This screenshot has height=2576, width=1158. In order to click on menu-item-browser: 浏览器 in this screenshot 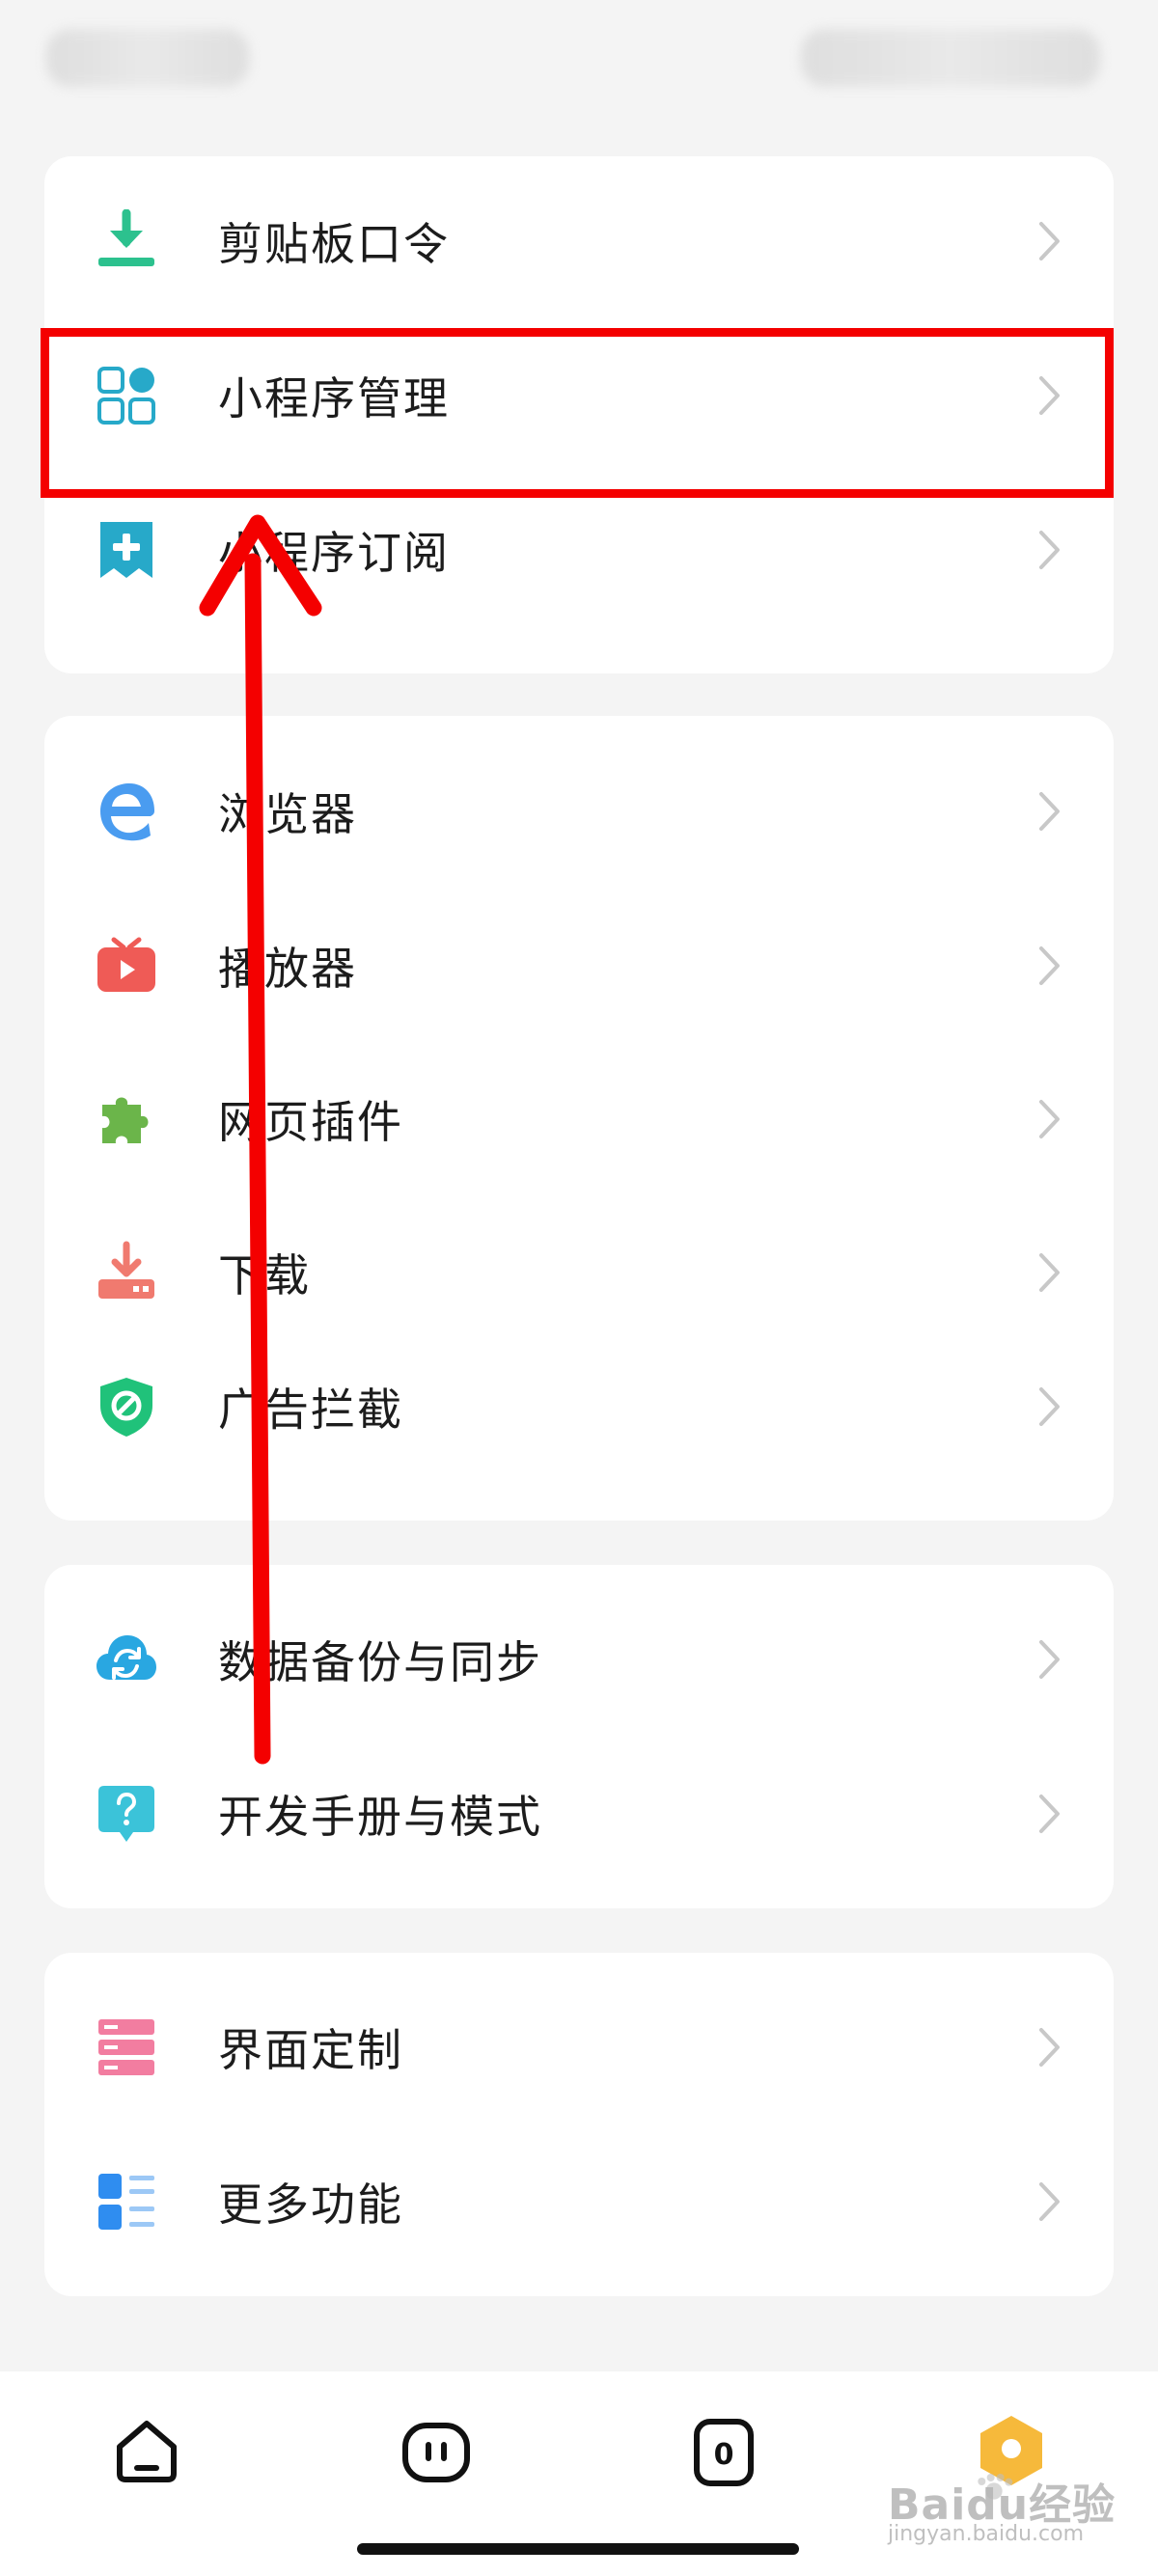, I will do `click(579, 811)`.